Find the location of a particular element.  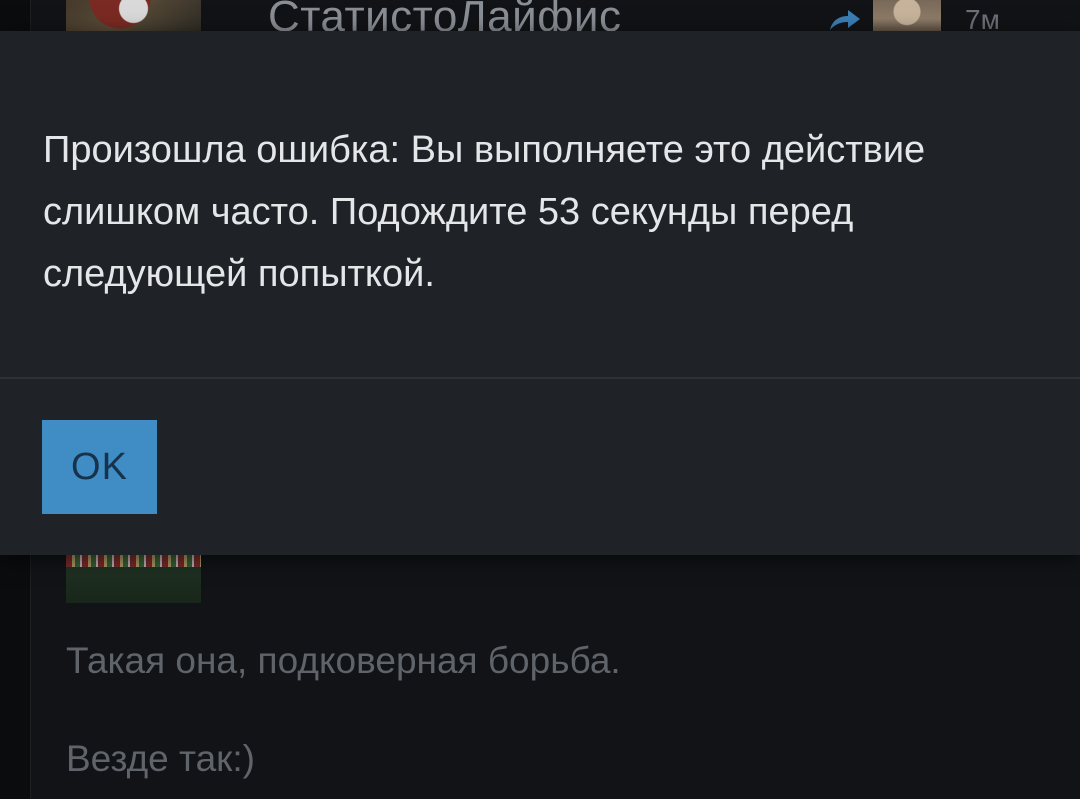

share-icon is located at coordinates (845, 20).